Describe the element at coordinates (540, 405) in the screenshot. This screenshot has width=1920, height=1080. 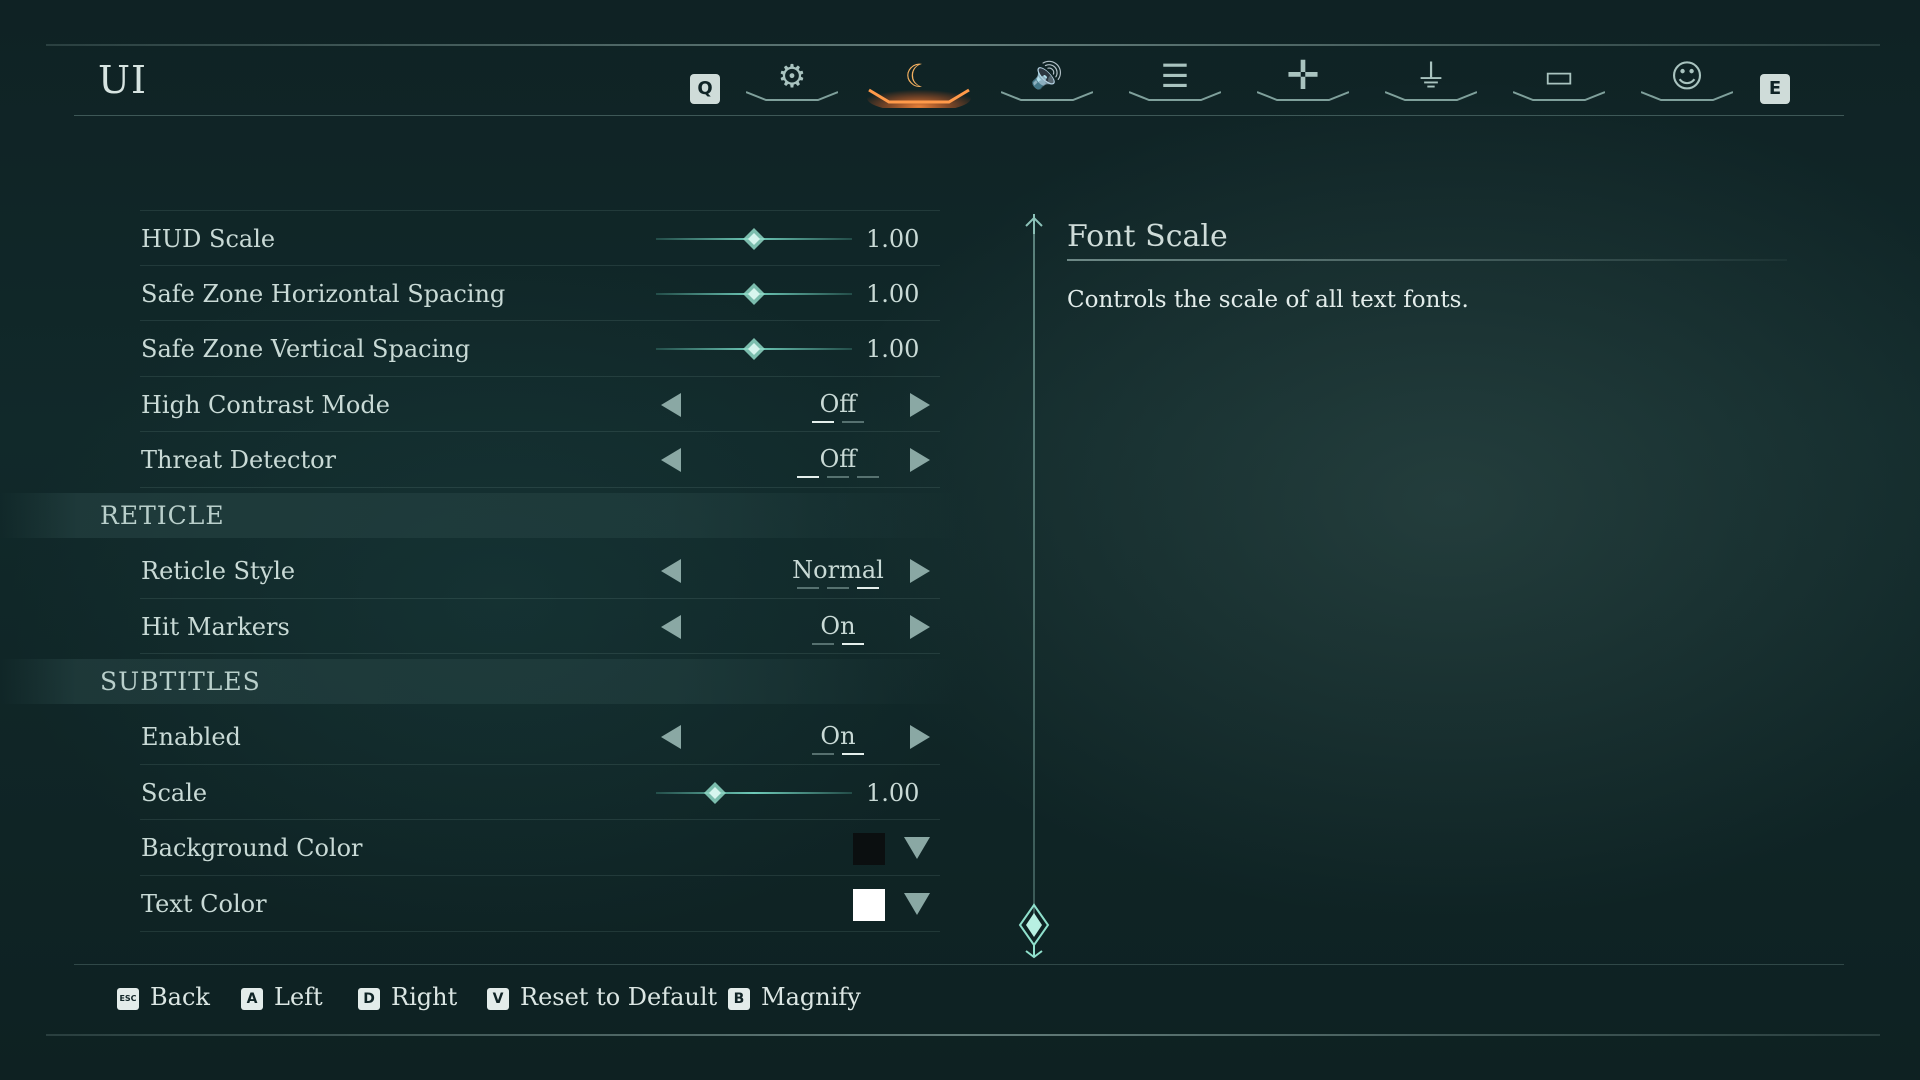
I see `setting-high-contrast-mode: High Contrast Mode Off` at that location.